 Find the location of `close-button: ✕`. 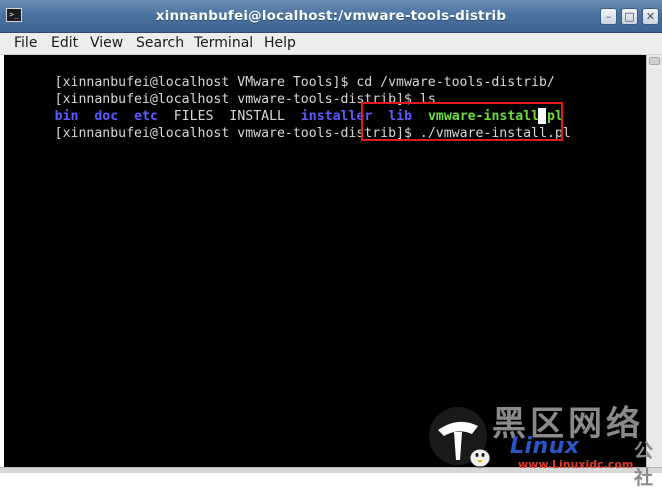

close-button: ✕ is located at coordinates (650, 16).